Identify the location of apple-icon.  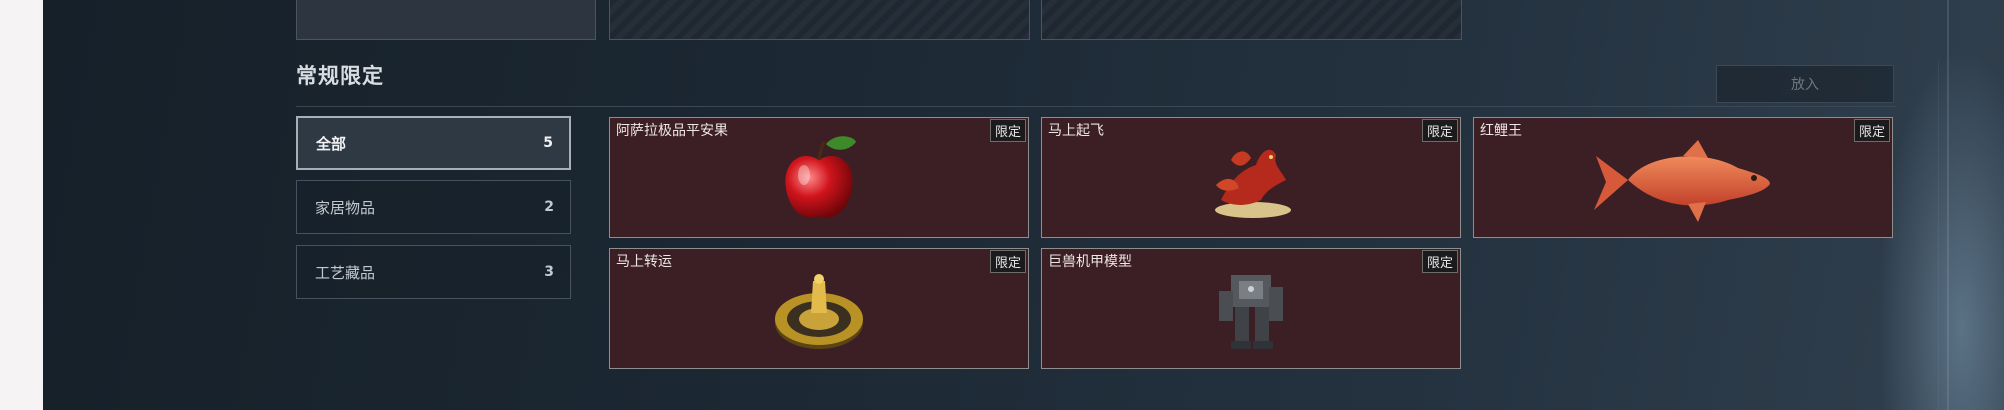
(820, 177).